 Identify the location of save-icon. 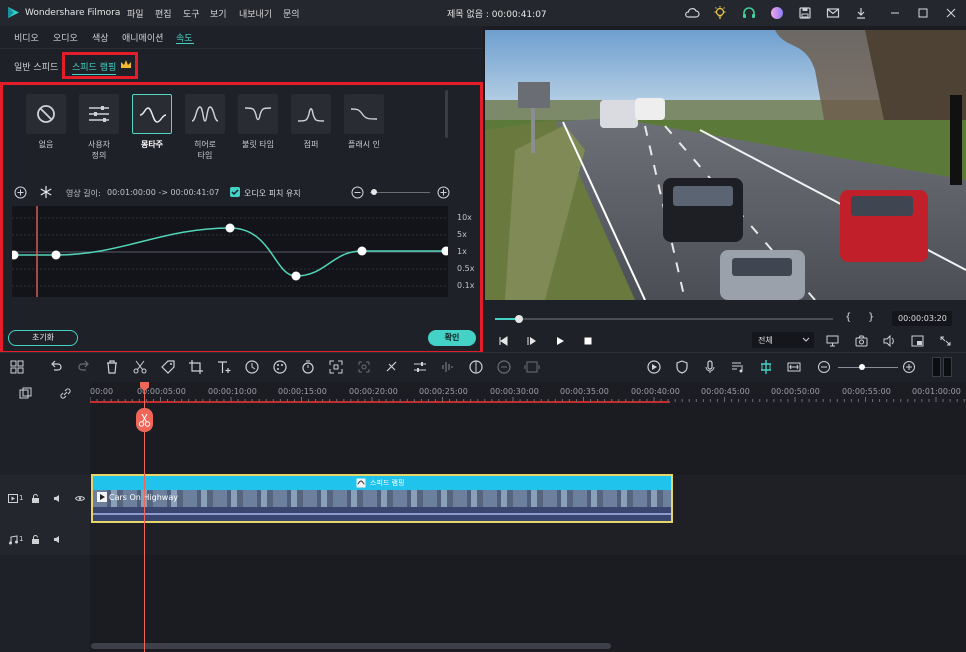
(805, 13).